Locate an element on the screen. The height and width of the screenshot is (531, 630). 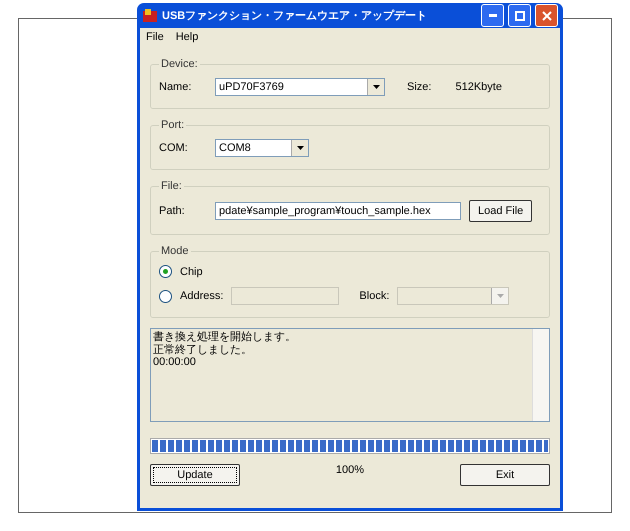
group-label: File: is located at coordinates (171, 186).